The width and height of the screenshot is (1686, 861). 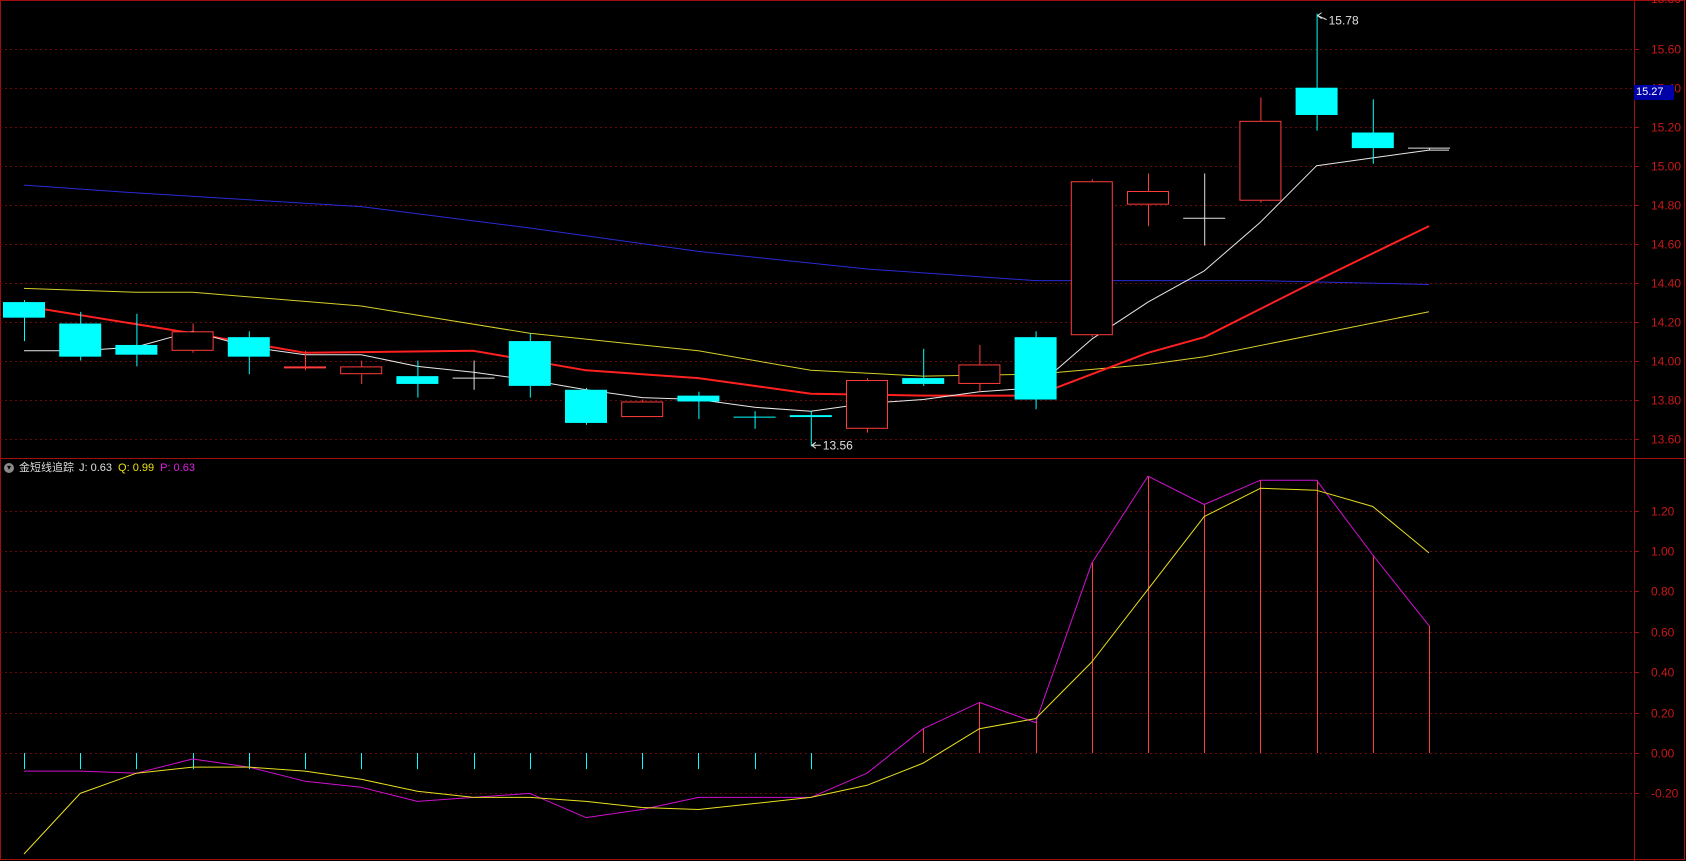 What do you see at coordinates (726, 234) in the screenshot?
I see `moving-average-line-blue` at bounding box center [726, 234].